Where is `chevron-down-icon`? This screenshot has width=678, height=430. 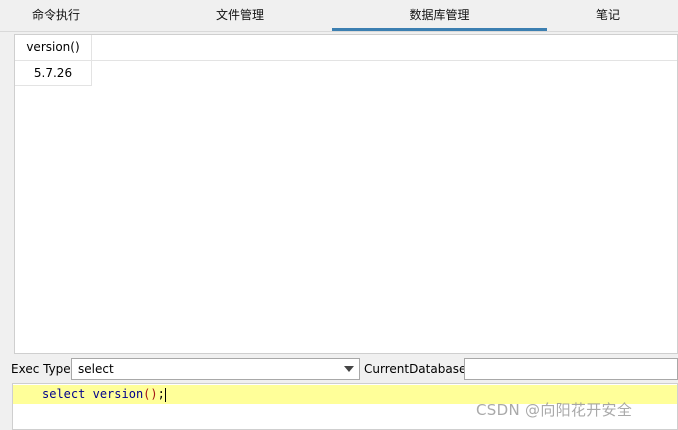 chevron-down-icon is located at coordinates (349, 369).